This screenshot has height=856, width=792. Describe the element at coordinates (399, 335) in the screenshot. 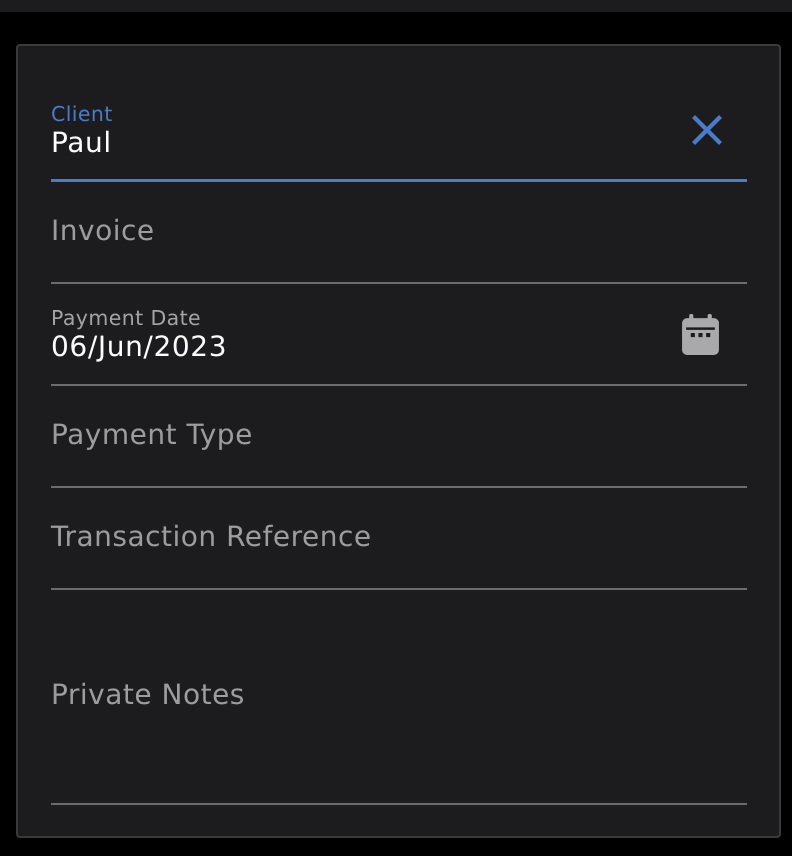

I see `date-field: Payment Date 06/Jun/2023` at that location.